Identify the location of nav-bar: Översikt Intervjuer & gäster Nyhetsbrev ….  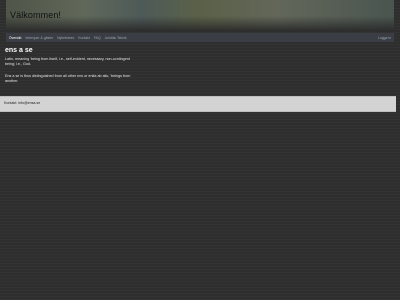
(200, 37).